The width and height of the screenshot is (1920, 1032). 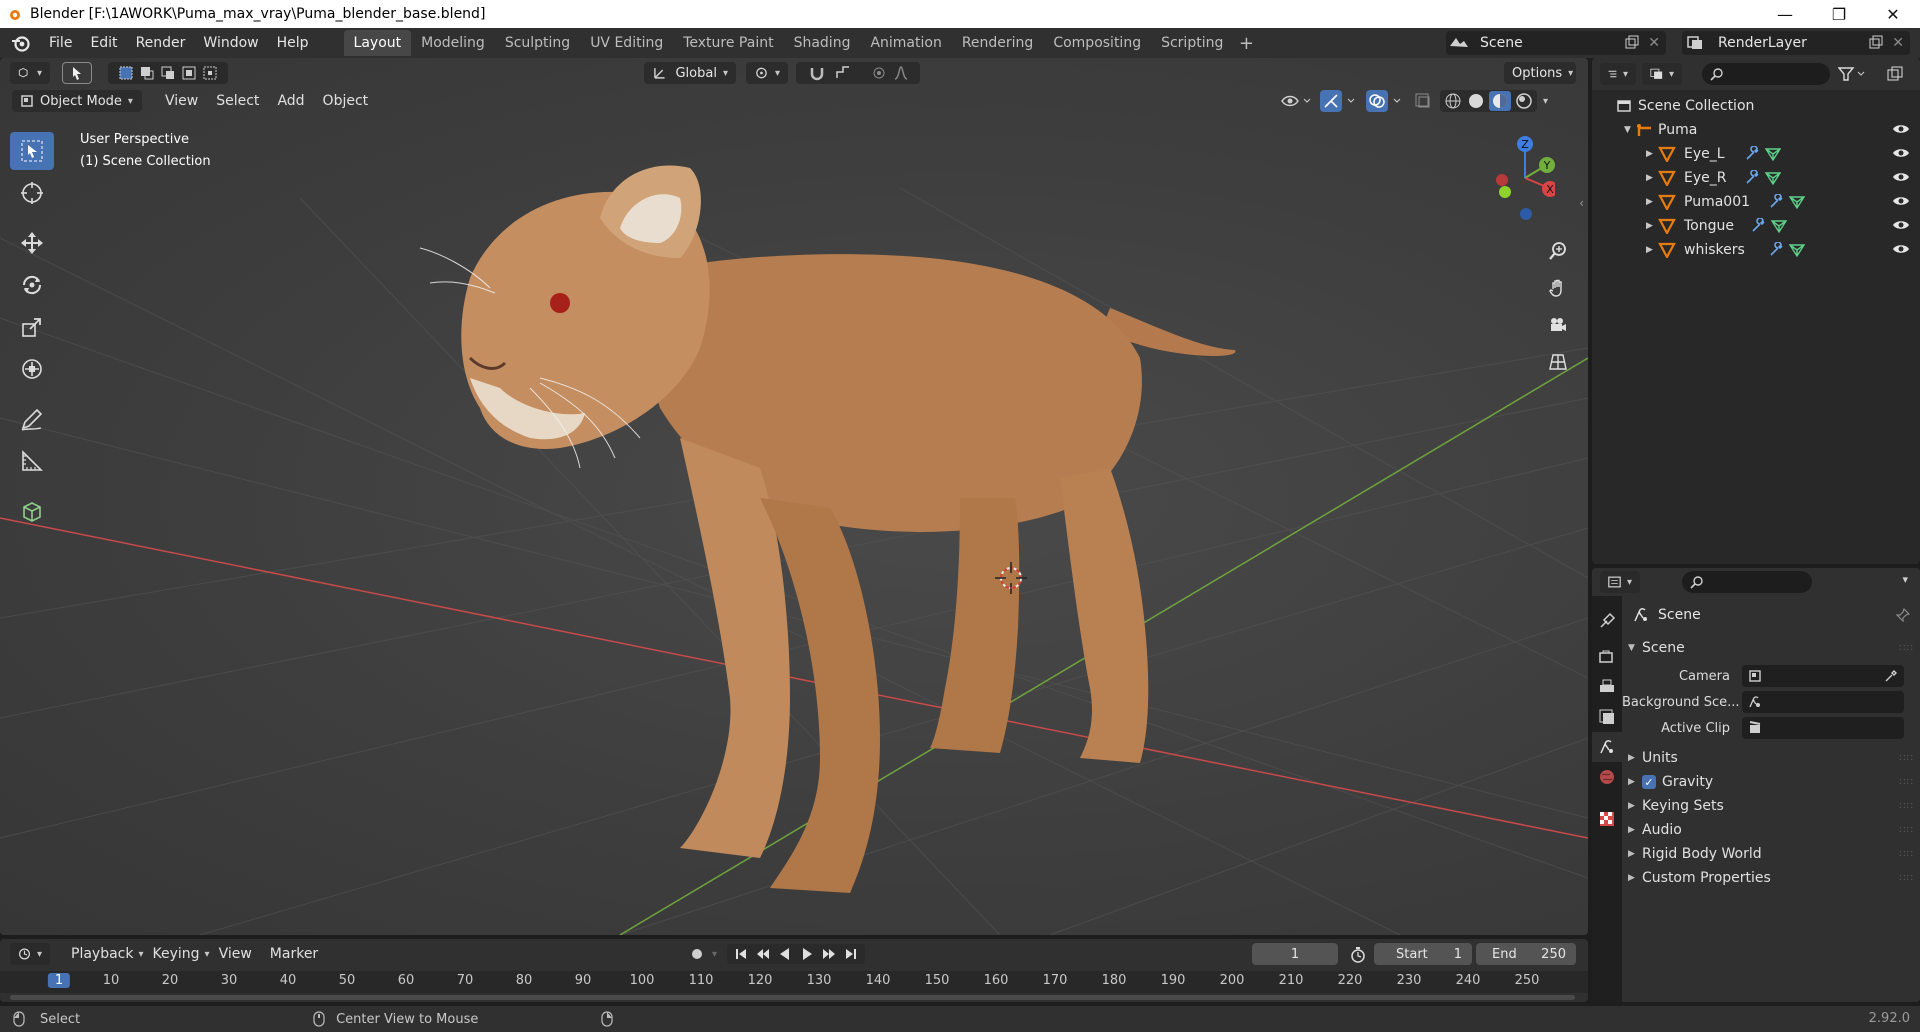 I want to click on pivot-point-dropdown: ▾, so click(x=767, y=73).